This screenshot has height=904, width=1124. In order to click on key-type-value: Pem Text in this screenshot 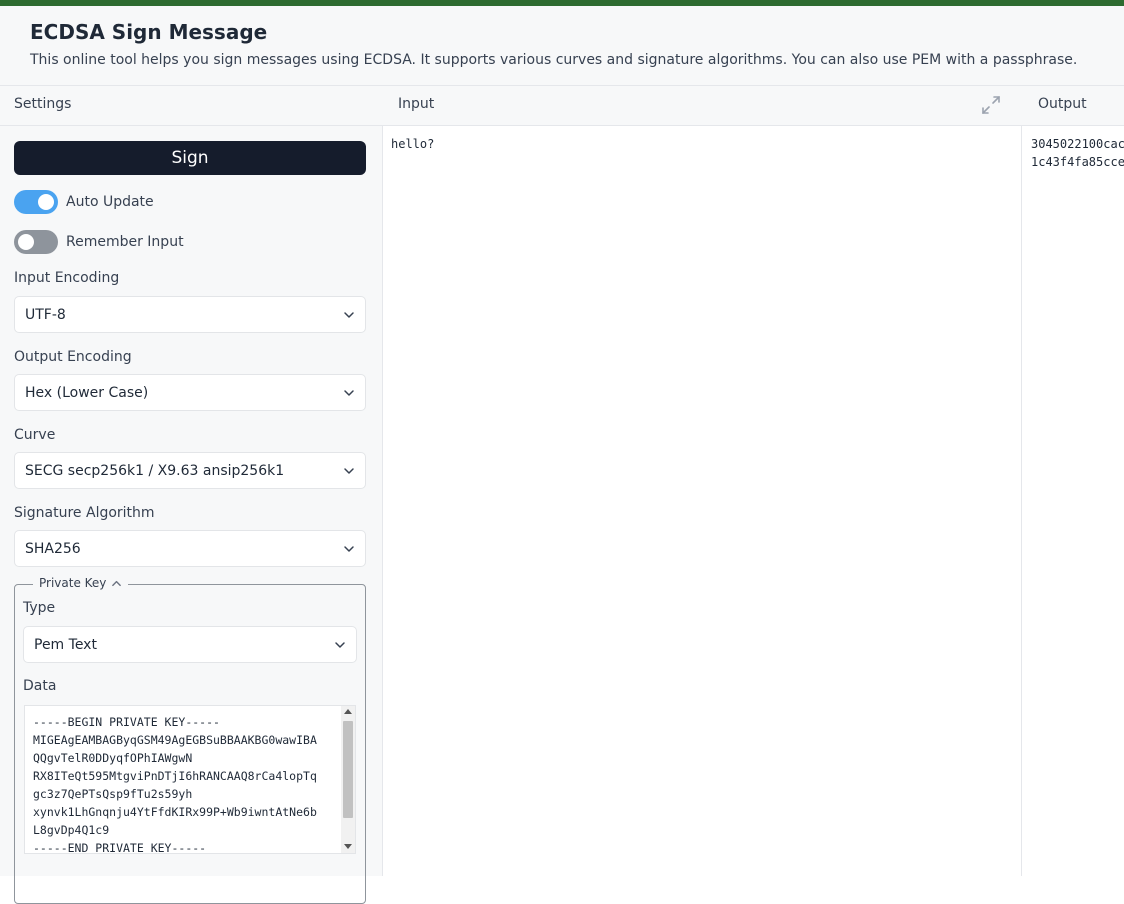, I will do `click(65, 645)`.